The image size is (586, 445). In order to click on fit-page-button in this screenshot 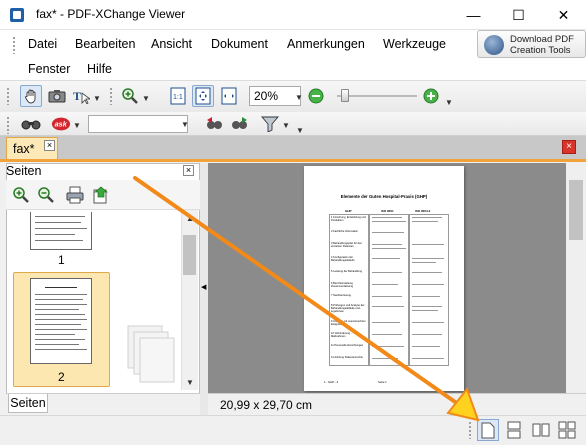, I will do `click(203, 96)`.